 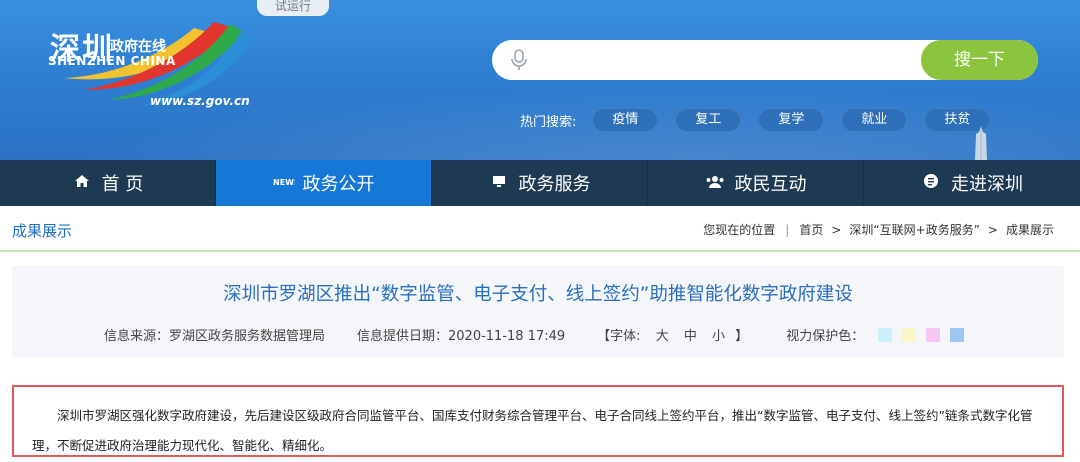 I want to click on font-size-label: 【字体:, so click(x=619, y=336).